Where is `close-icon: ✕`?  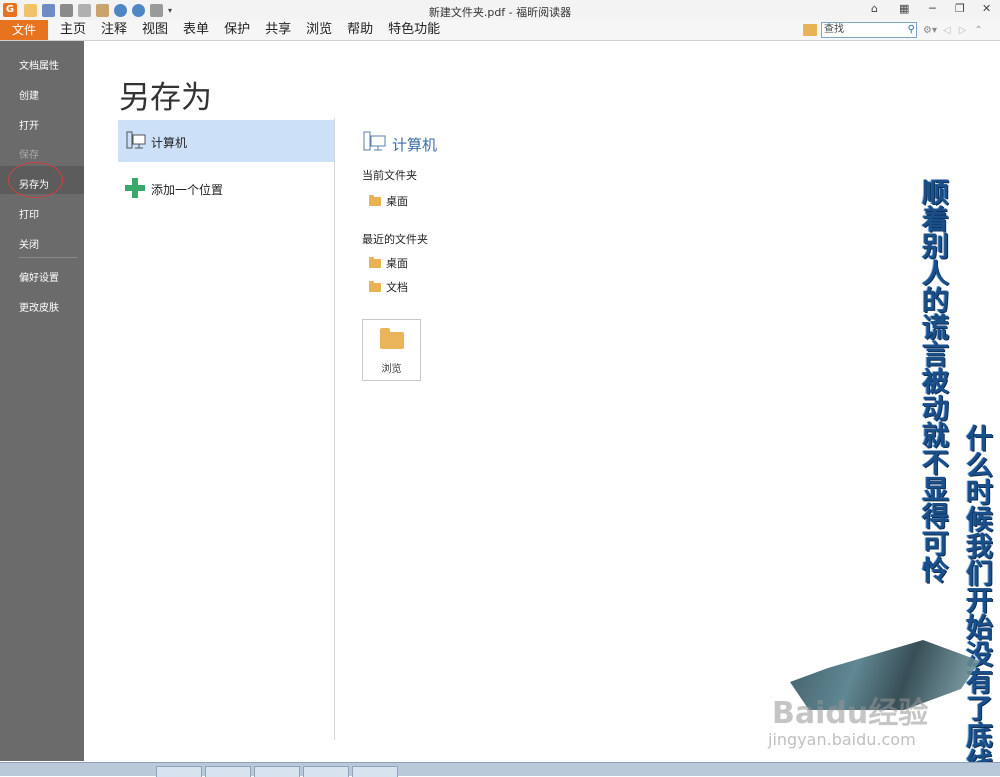
close-icon: ✕ is located at coordinates (986, 8).